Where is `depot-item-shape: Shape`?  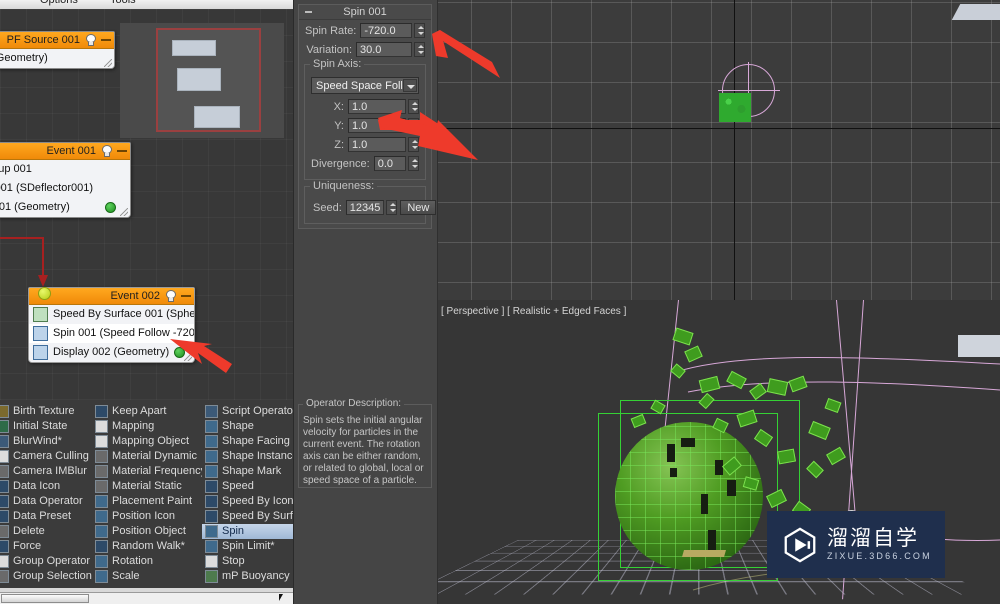 depot-item-shape: Shape is located at coordinates (247, 426).